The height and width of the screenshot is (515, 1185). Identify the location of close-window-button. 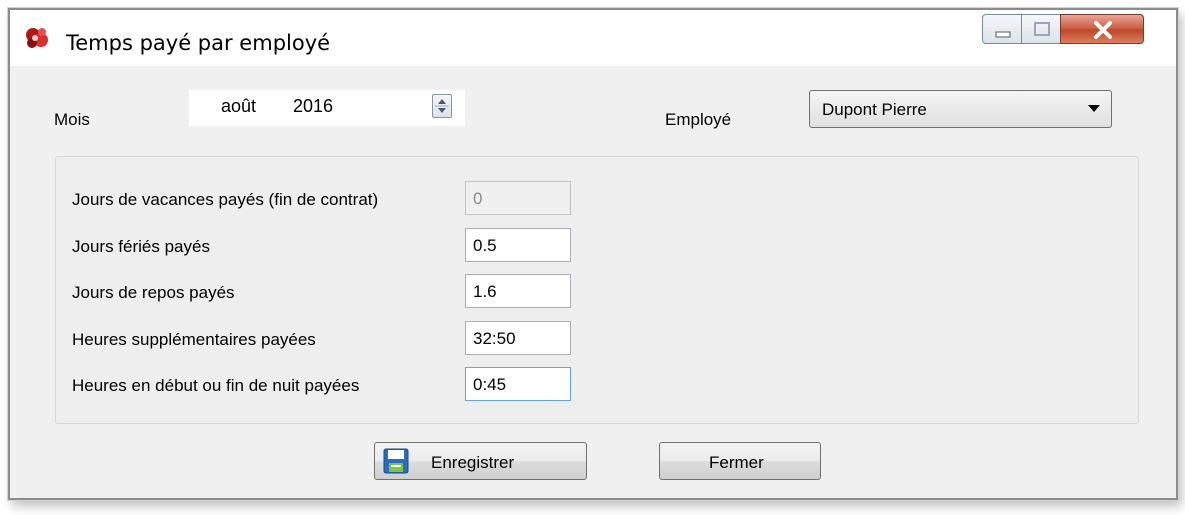
(1102, 29).